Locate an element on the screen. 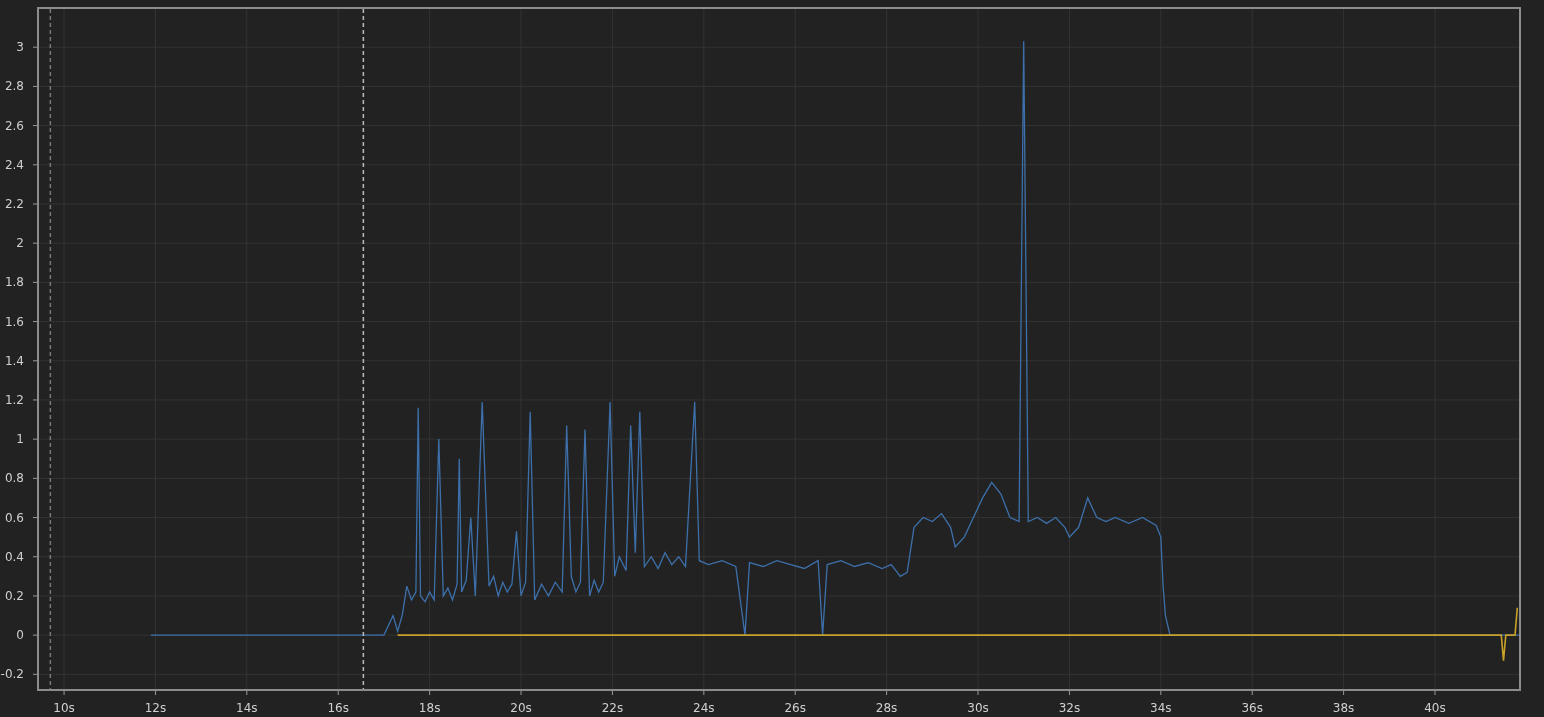 The height and width of the screenshot is (717, 1544). y-axis-label: 0 is located at coordinates (20, 635).